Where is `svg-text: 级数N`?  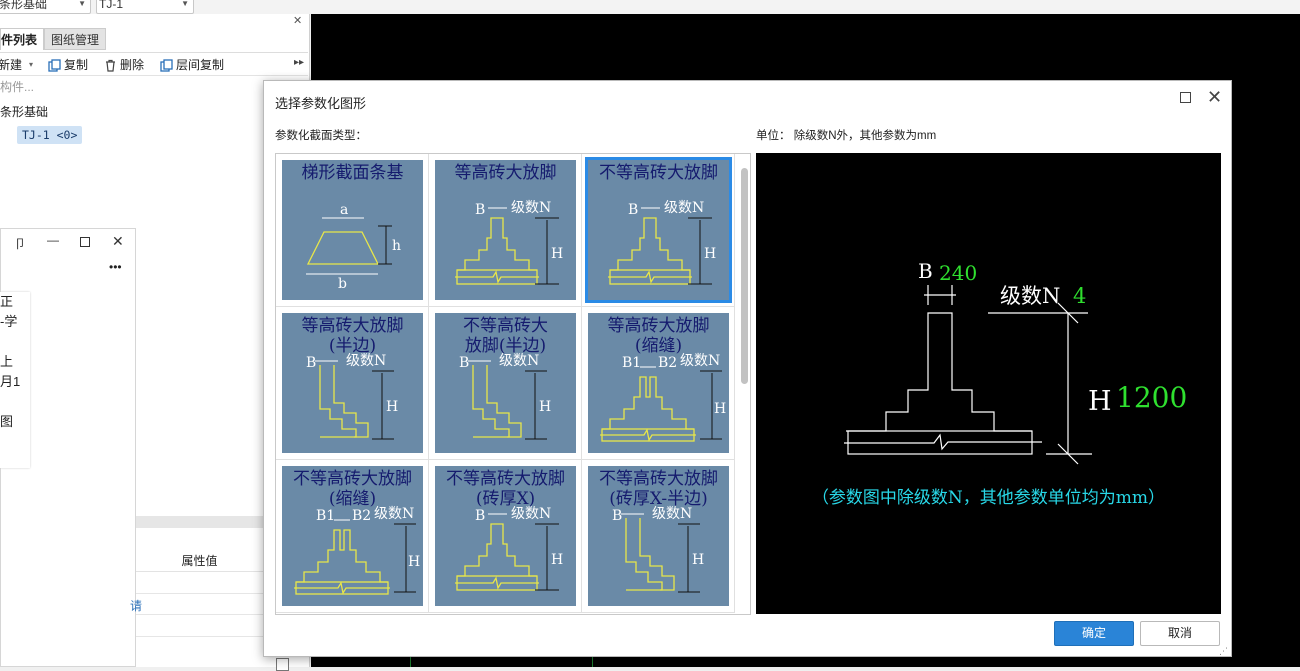 svg-text: 级数N is located at coordinates (684, 208).